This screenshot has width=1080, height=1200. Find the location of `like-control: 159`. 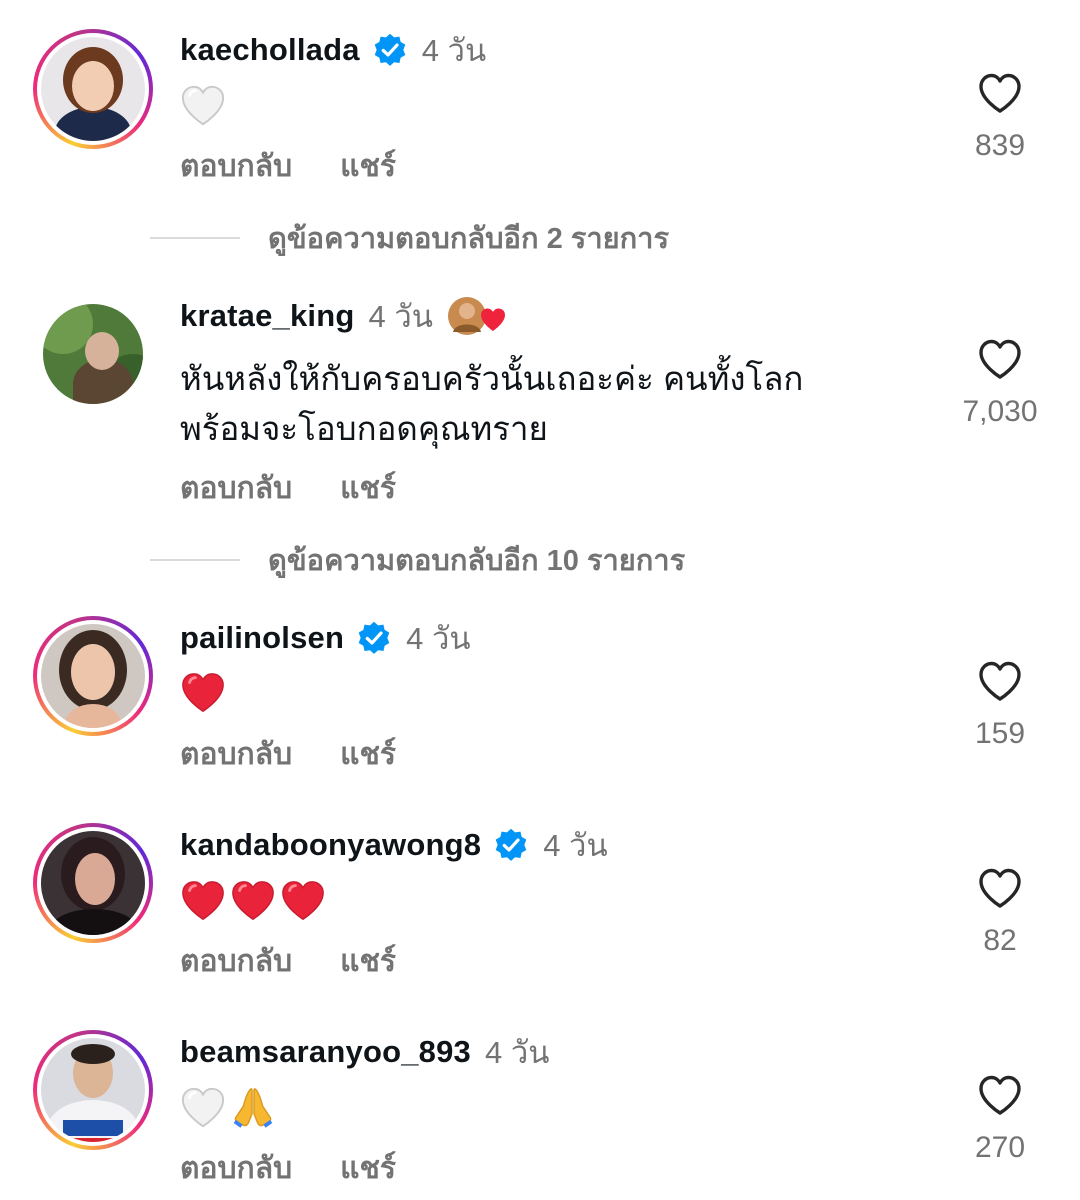

like-control: 159 is located at coordinates (1000, 704).